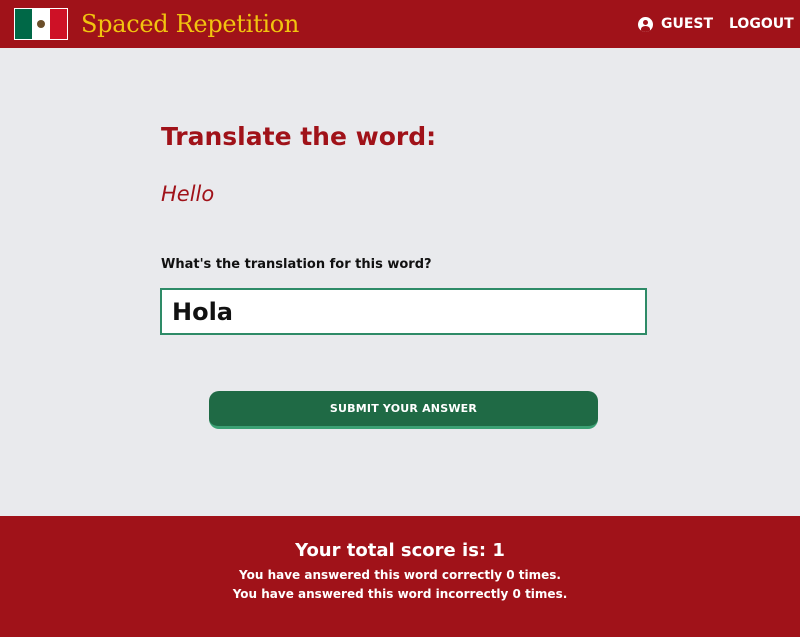 Image resolution: width=800 pixels, height=637 pixels. Describe the element at coordinates (190, 24) in the screenshot. I see `app-title: Spaced Repetition` at that location.